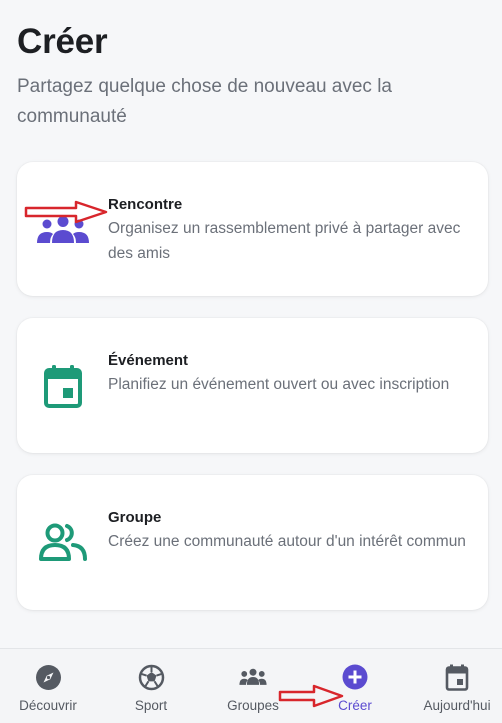 Image resolution: width=502 pixels, height=723 pixels. I want to click on nav-item-decouvrir: Découvrir, so click(49, 686).